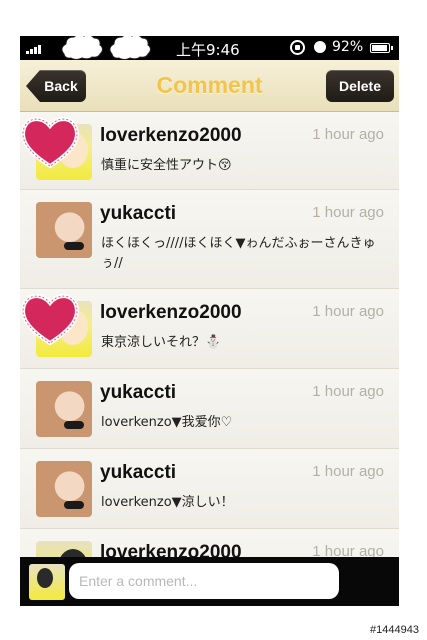 The width and height of the screenshot is (427, 640). Describe the element at coordinates (348, 47) in the screenshot. I see `battery-percent: 92%` at that location.